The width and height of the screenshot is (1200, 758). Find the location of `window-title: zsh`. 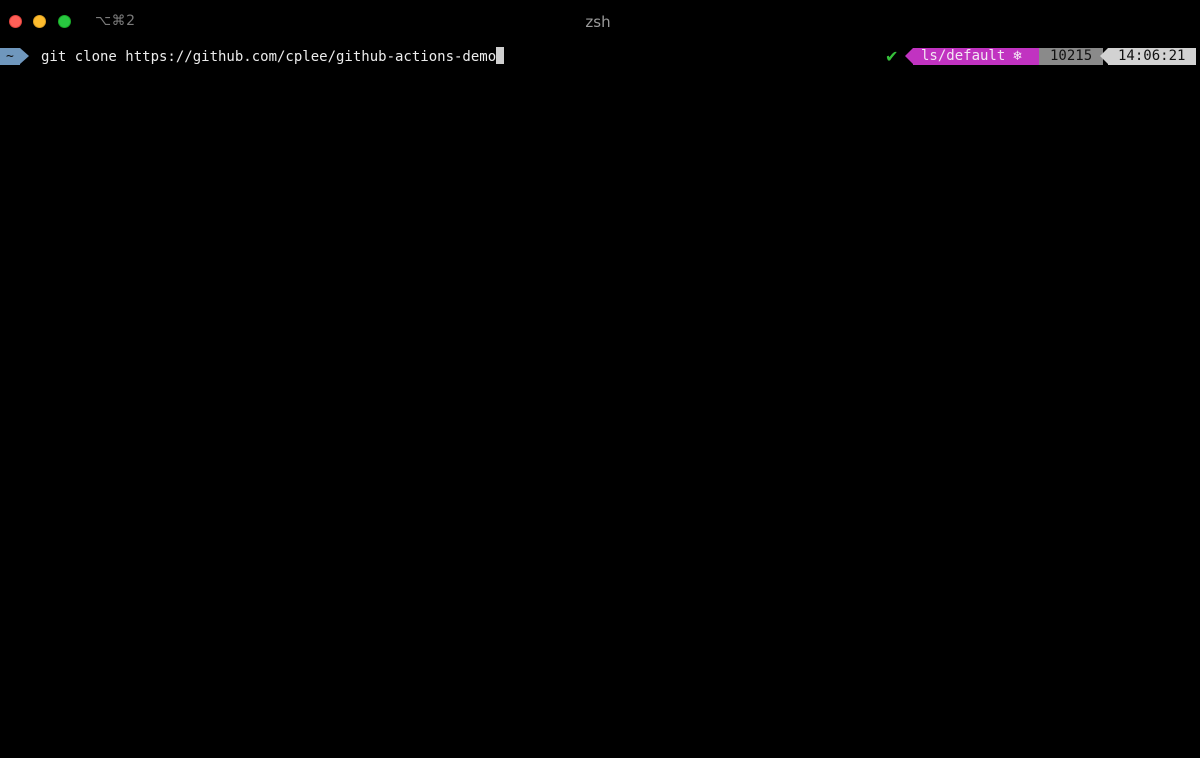

window-title: zsh is located at coordinates (598, 22).